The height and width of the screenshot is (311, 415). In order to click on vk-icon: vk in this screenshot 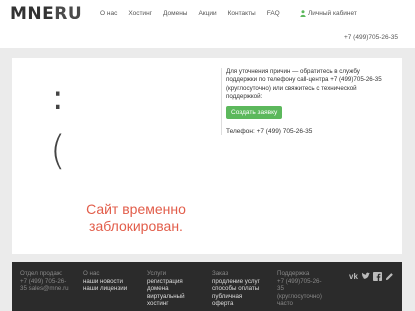, I will do `click(353, 276)`.